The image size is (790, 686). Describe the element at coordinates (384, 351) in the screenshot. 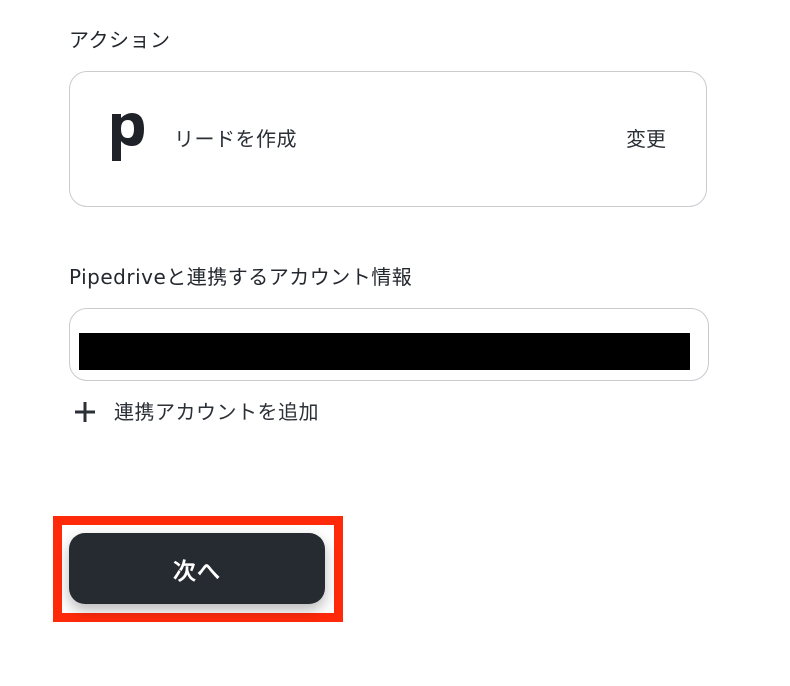

I see `redacted-account-value` at that location.